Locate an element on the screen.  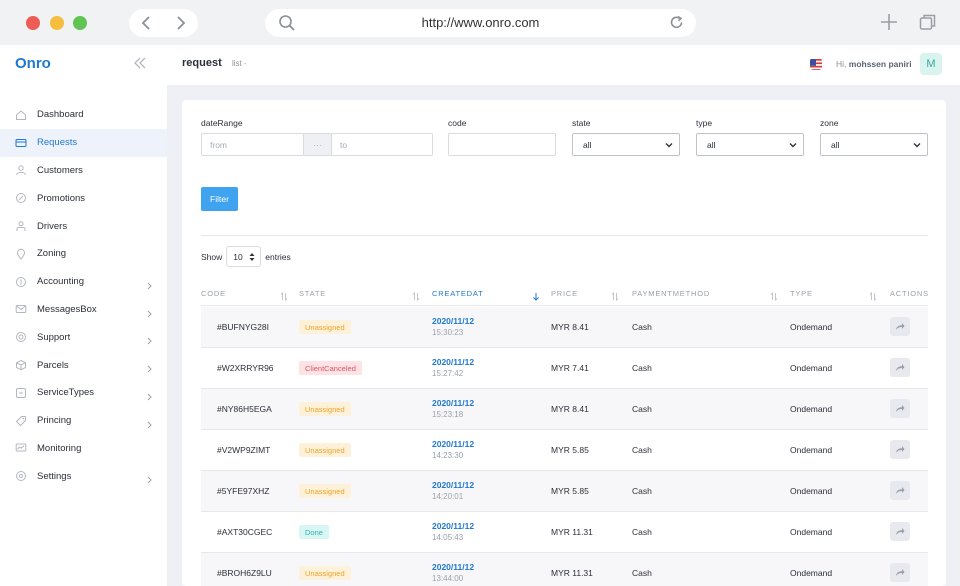
sidebar-item-label: Accounting is located at coordinates (61, 282).